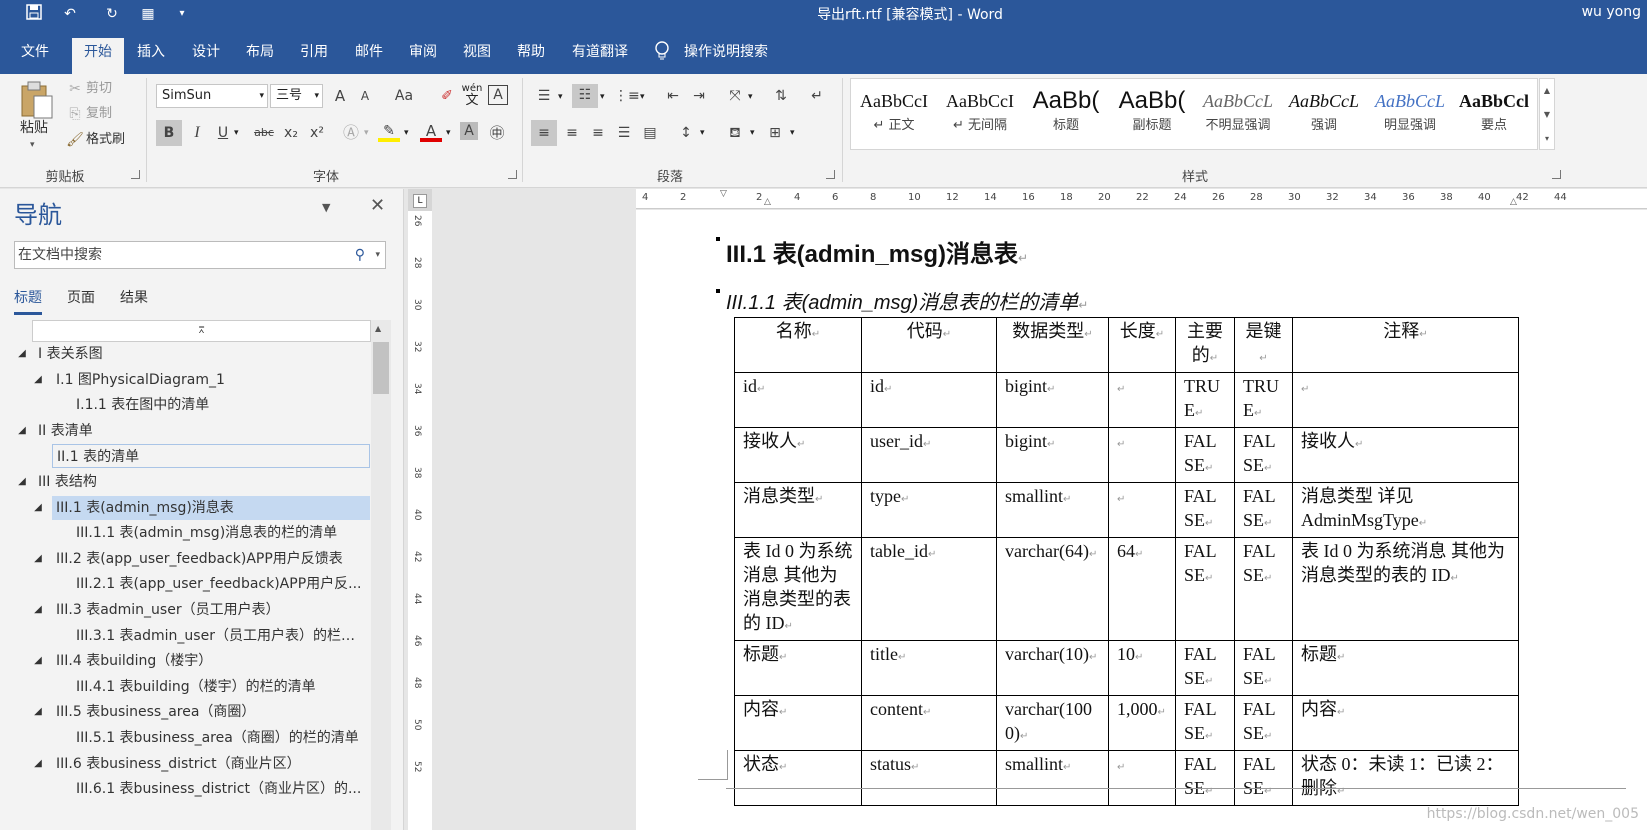 The image size is (1647, 830). What do you see at coordinates (148, 14) in the screenshot?
I see `table-icon: ▦` at bounding box center [148, 14].